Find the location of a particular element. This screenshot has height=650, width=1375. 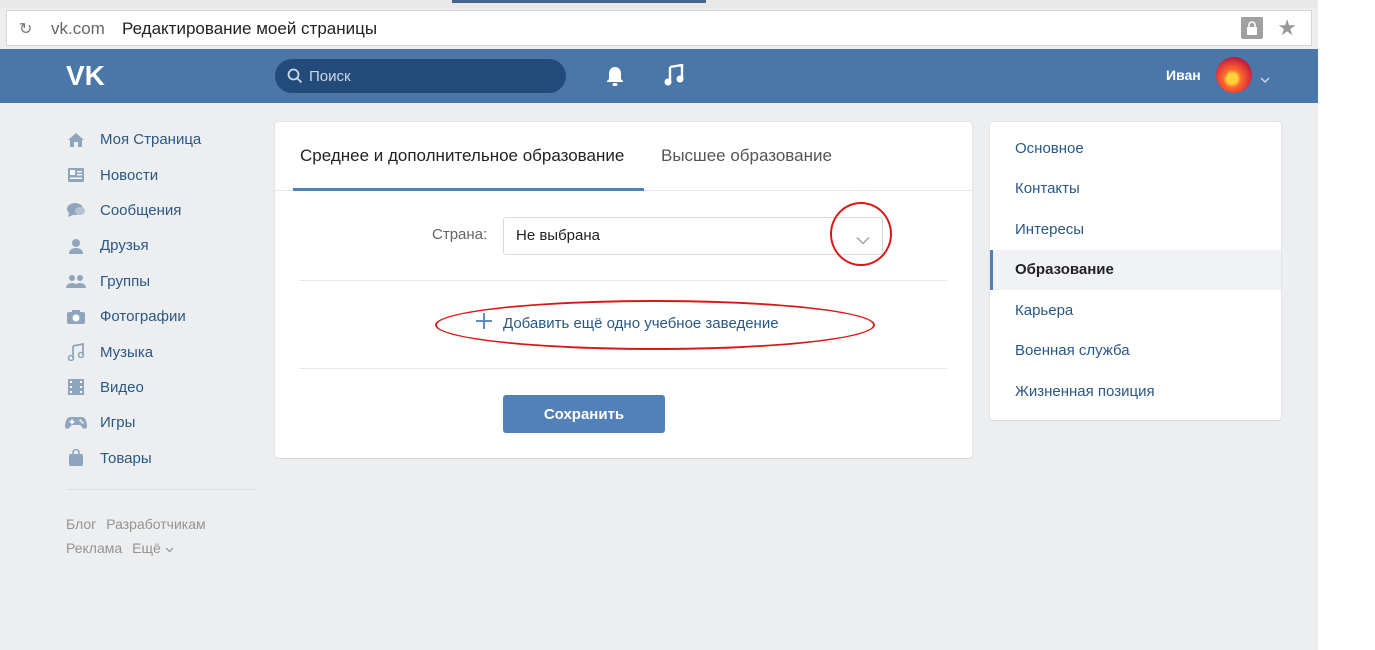

footer-links: Блог Разработчикам Реклама Ещё is located at coordinates (141, 536).